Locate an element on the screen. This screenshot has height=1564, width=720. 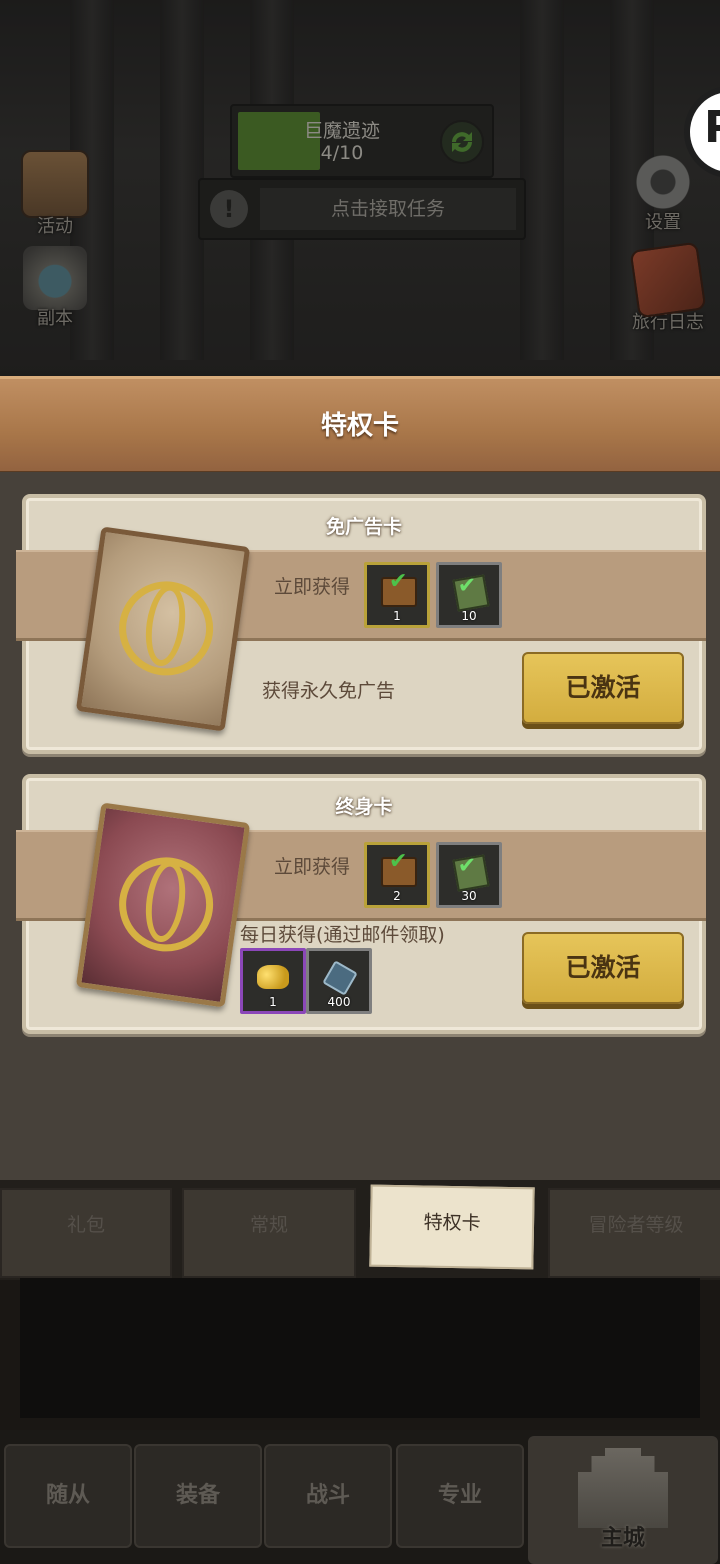
bottom-nav: 随从 装备 战斗 专业 主城 is located at coordinates (360, 1497).